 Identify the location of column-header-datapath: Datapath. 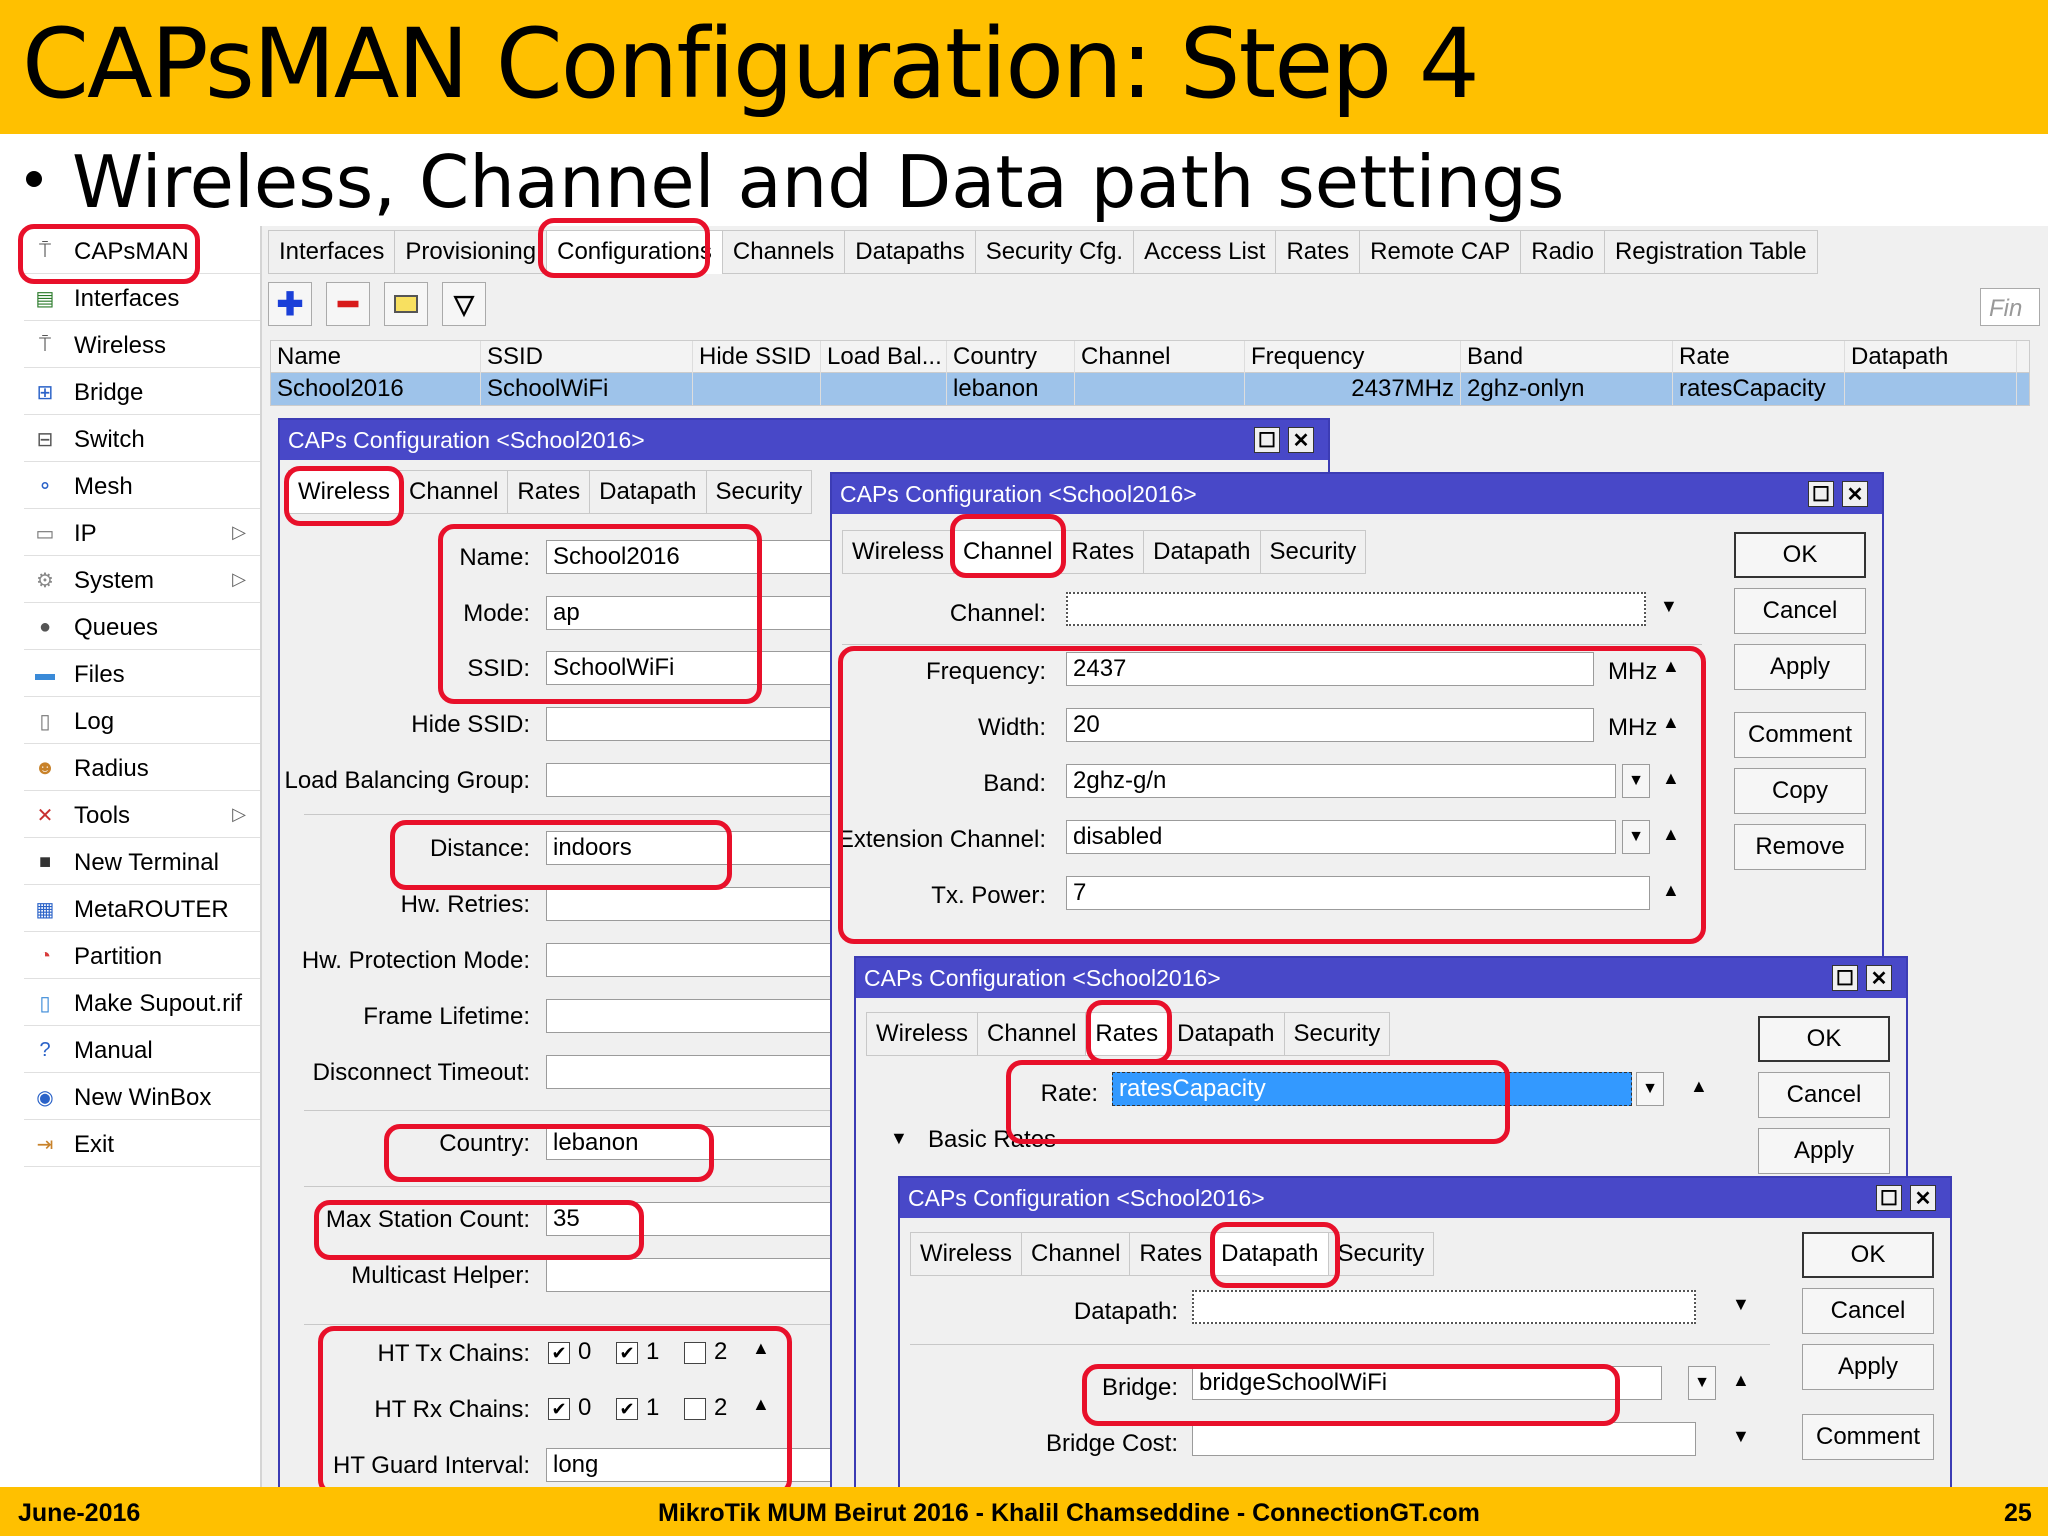
(1931, 356).